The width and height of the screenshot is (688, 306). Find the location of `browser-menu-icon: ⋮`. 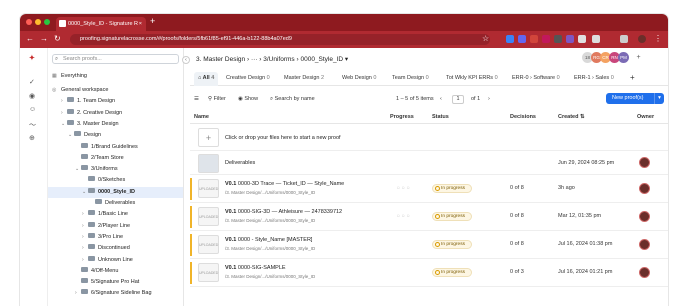

browser-menu-icon: ⋮ is located at coordinates (658, 39).